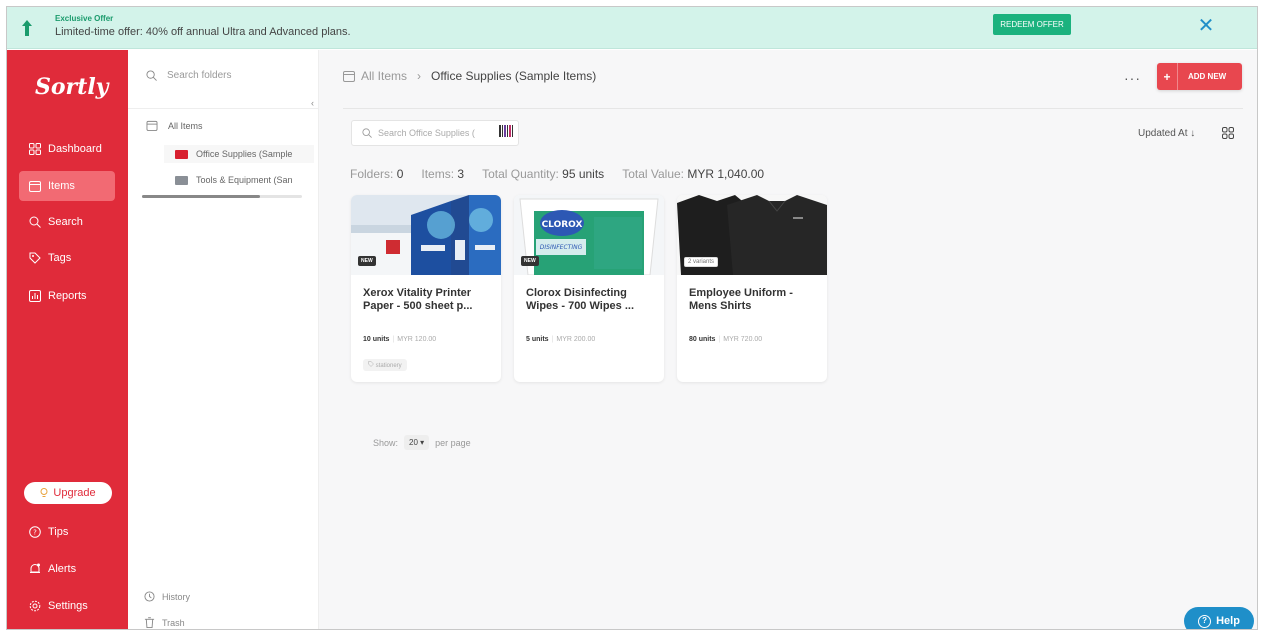  What do you see at coordinates (75, 149) in the screenshot?
I see `sidebar-item-label: Dashboard` at bounding box center [75, 149].